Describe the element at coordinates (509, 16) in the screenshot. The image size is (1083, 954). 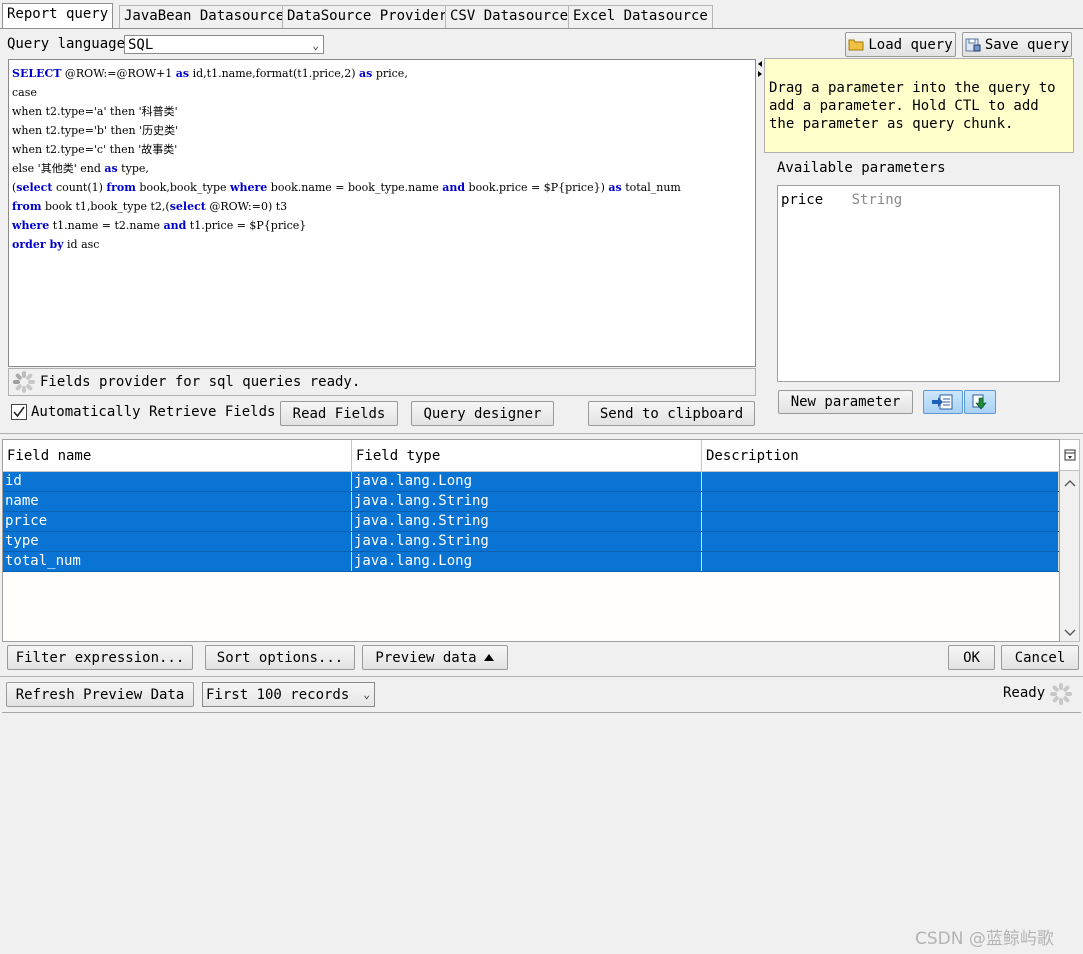
I see `tab-csv-datasource: CSV Datasource` at that location.